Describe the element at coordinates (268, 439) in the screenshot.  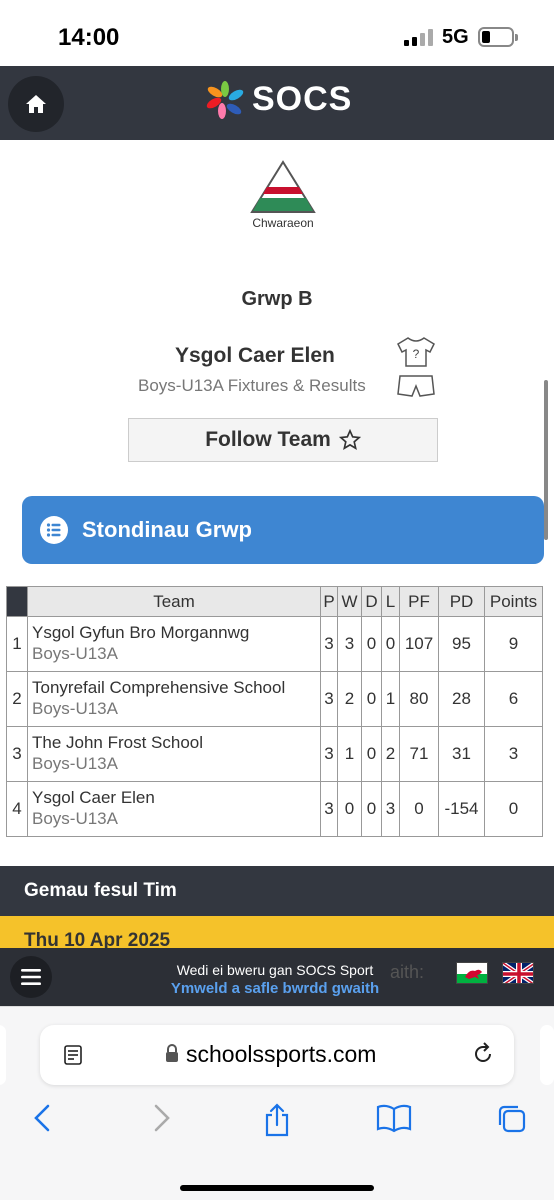
I see `follow-team-label: Follow Team` at that location.